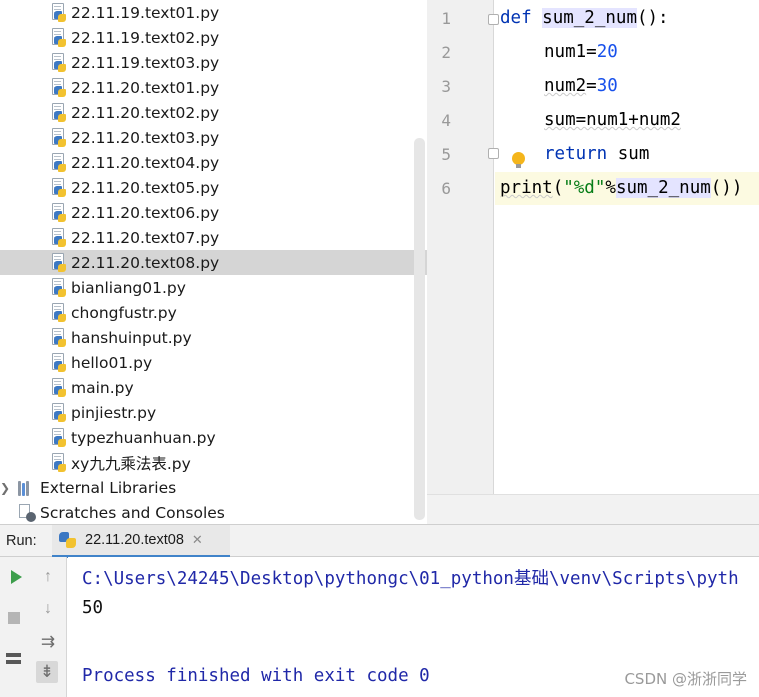 The width and height of the screenshot is (759, 697). What do you see at coordinates (213, 387) in the screenshot?
I see `tree-item-file: main.py` at bounding box center [213, 387].